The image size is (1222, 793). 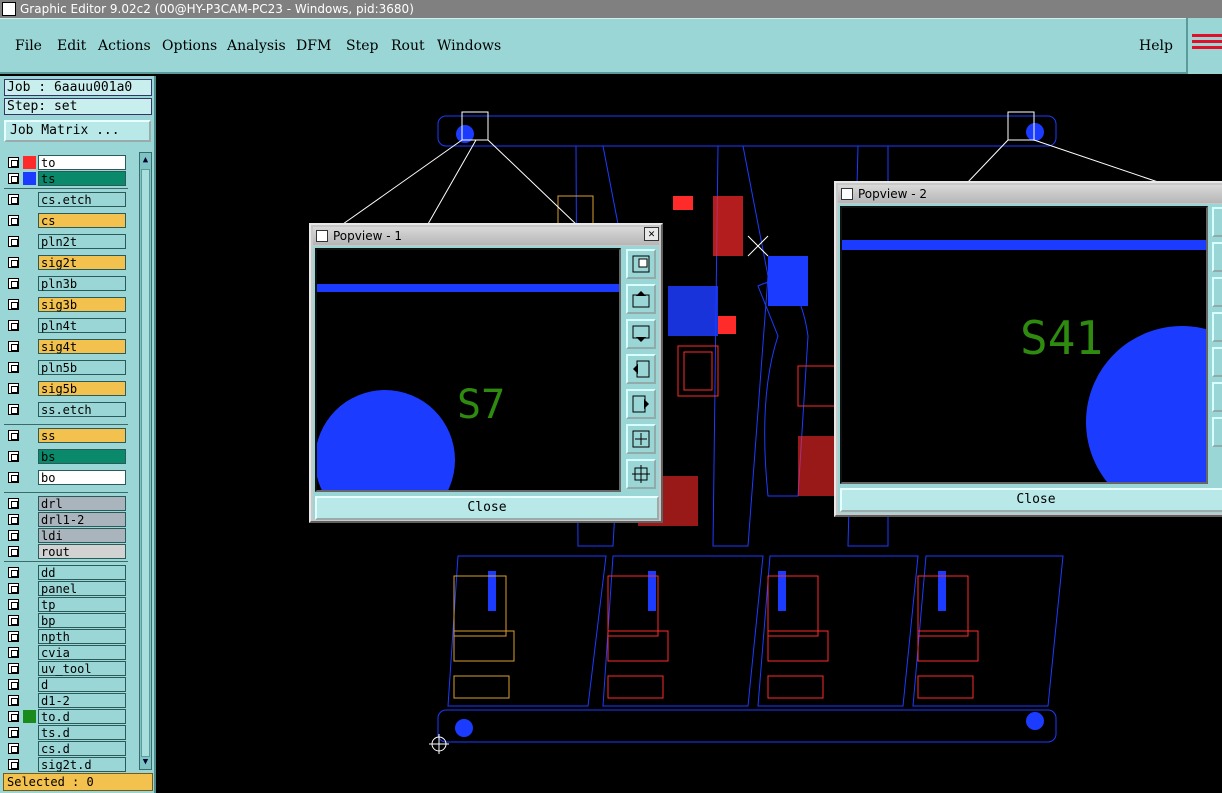 What do you see at coordinates (66, 748) in the screenshot?
I see `layer-row: cs.d` at bounding box center [66, 748].